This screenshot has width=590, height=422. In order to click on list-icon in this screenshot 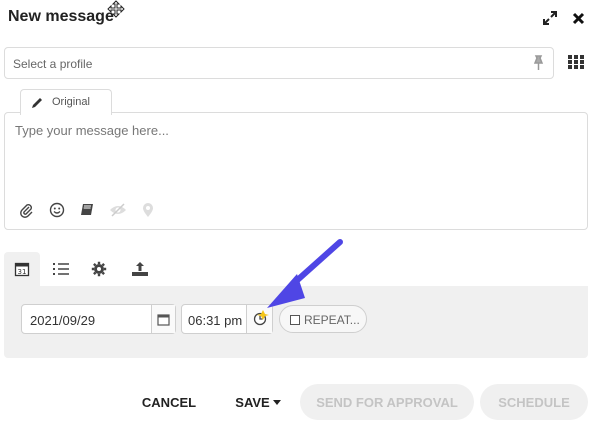, I will do `click(61, 269)`.